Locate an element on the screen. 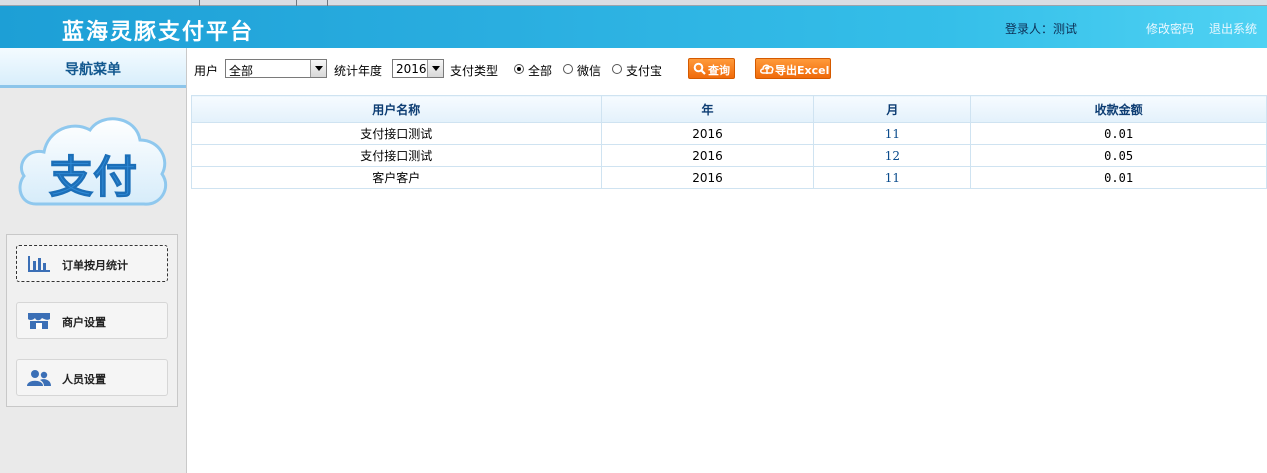 This screenshot has width=1267, height=473. payment-cloud-logo: 支付 is located at coordinates (93, 161).